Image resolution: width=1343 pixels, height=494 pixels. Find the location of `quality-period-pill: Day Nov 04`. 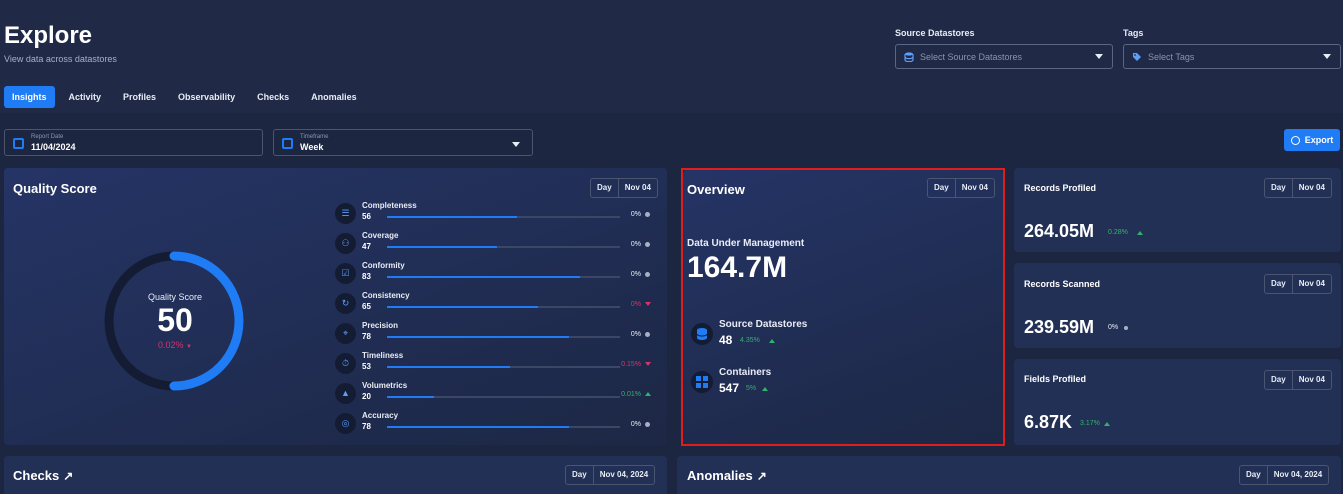

quality-period-pill: Day Nov 04 is located at coordinates (624, 188).